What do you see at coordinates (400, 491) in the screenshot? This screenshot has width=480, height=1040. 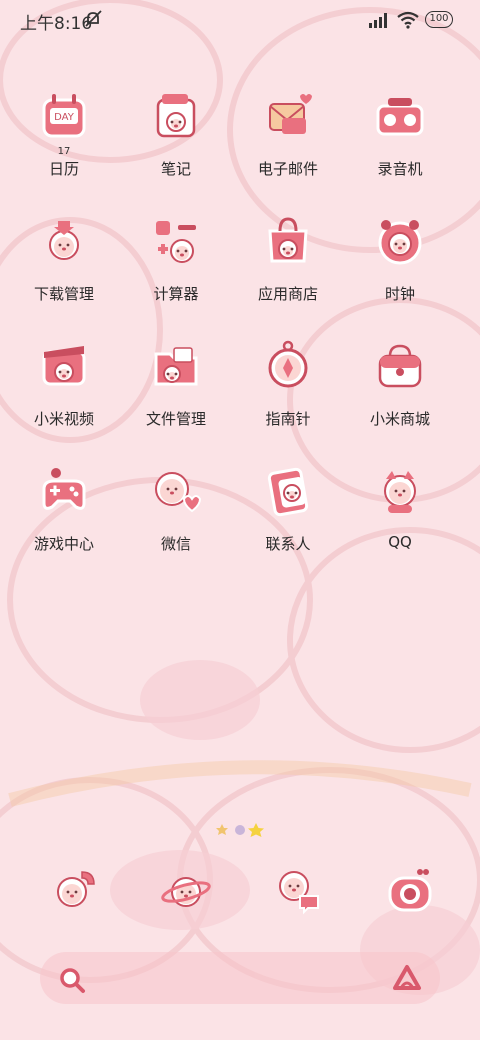 I see `qq-icon` at bounding box center [400, 491].